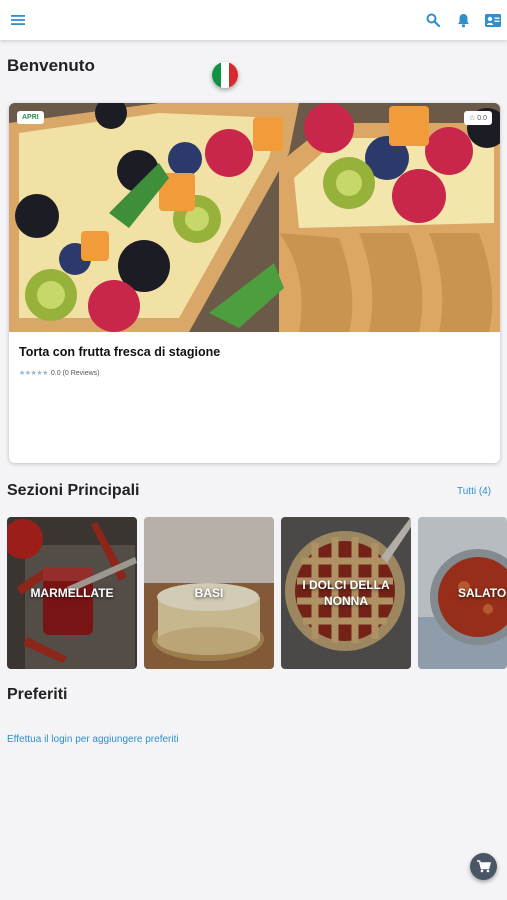 This screenshot has width=507, height=900. I want to click on cart-icon, so click(483, 866).